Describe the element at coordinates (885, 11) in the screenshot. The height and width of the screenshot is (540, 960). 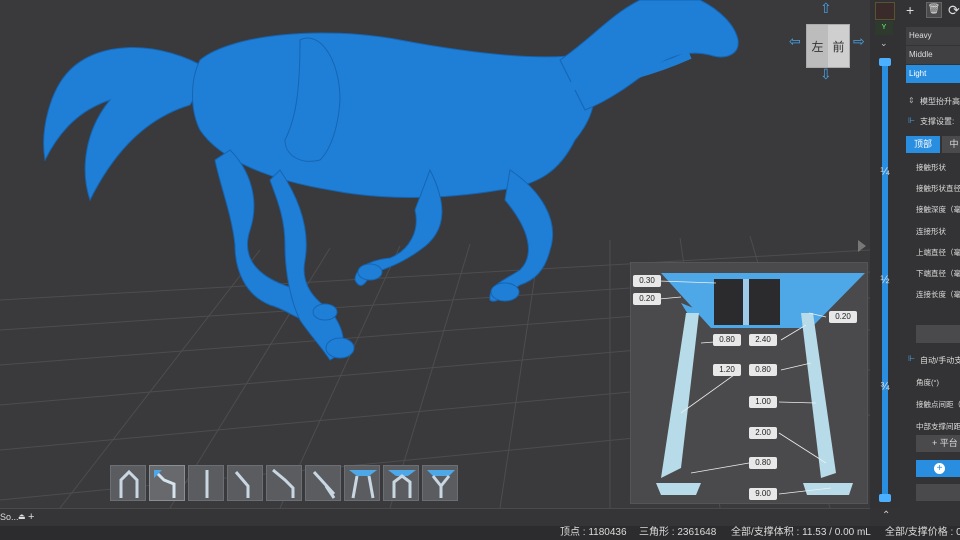
I see `color-swatch-red` at that location.